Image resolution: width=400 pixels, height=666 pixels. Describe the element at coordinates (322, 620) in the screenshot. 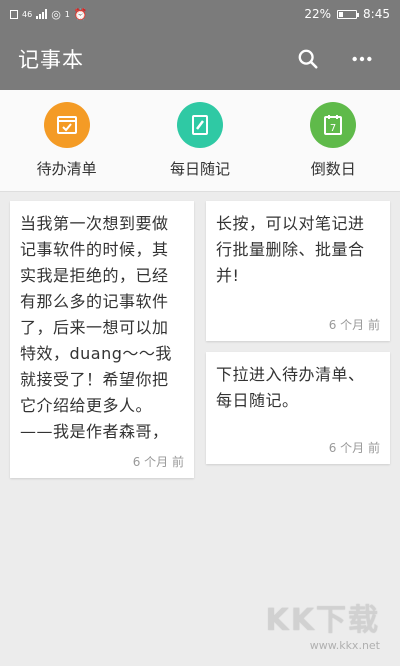

I see `watermark-brand: KK下载` at that location.